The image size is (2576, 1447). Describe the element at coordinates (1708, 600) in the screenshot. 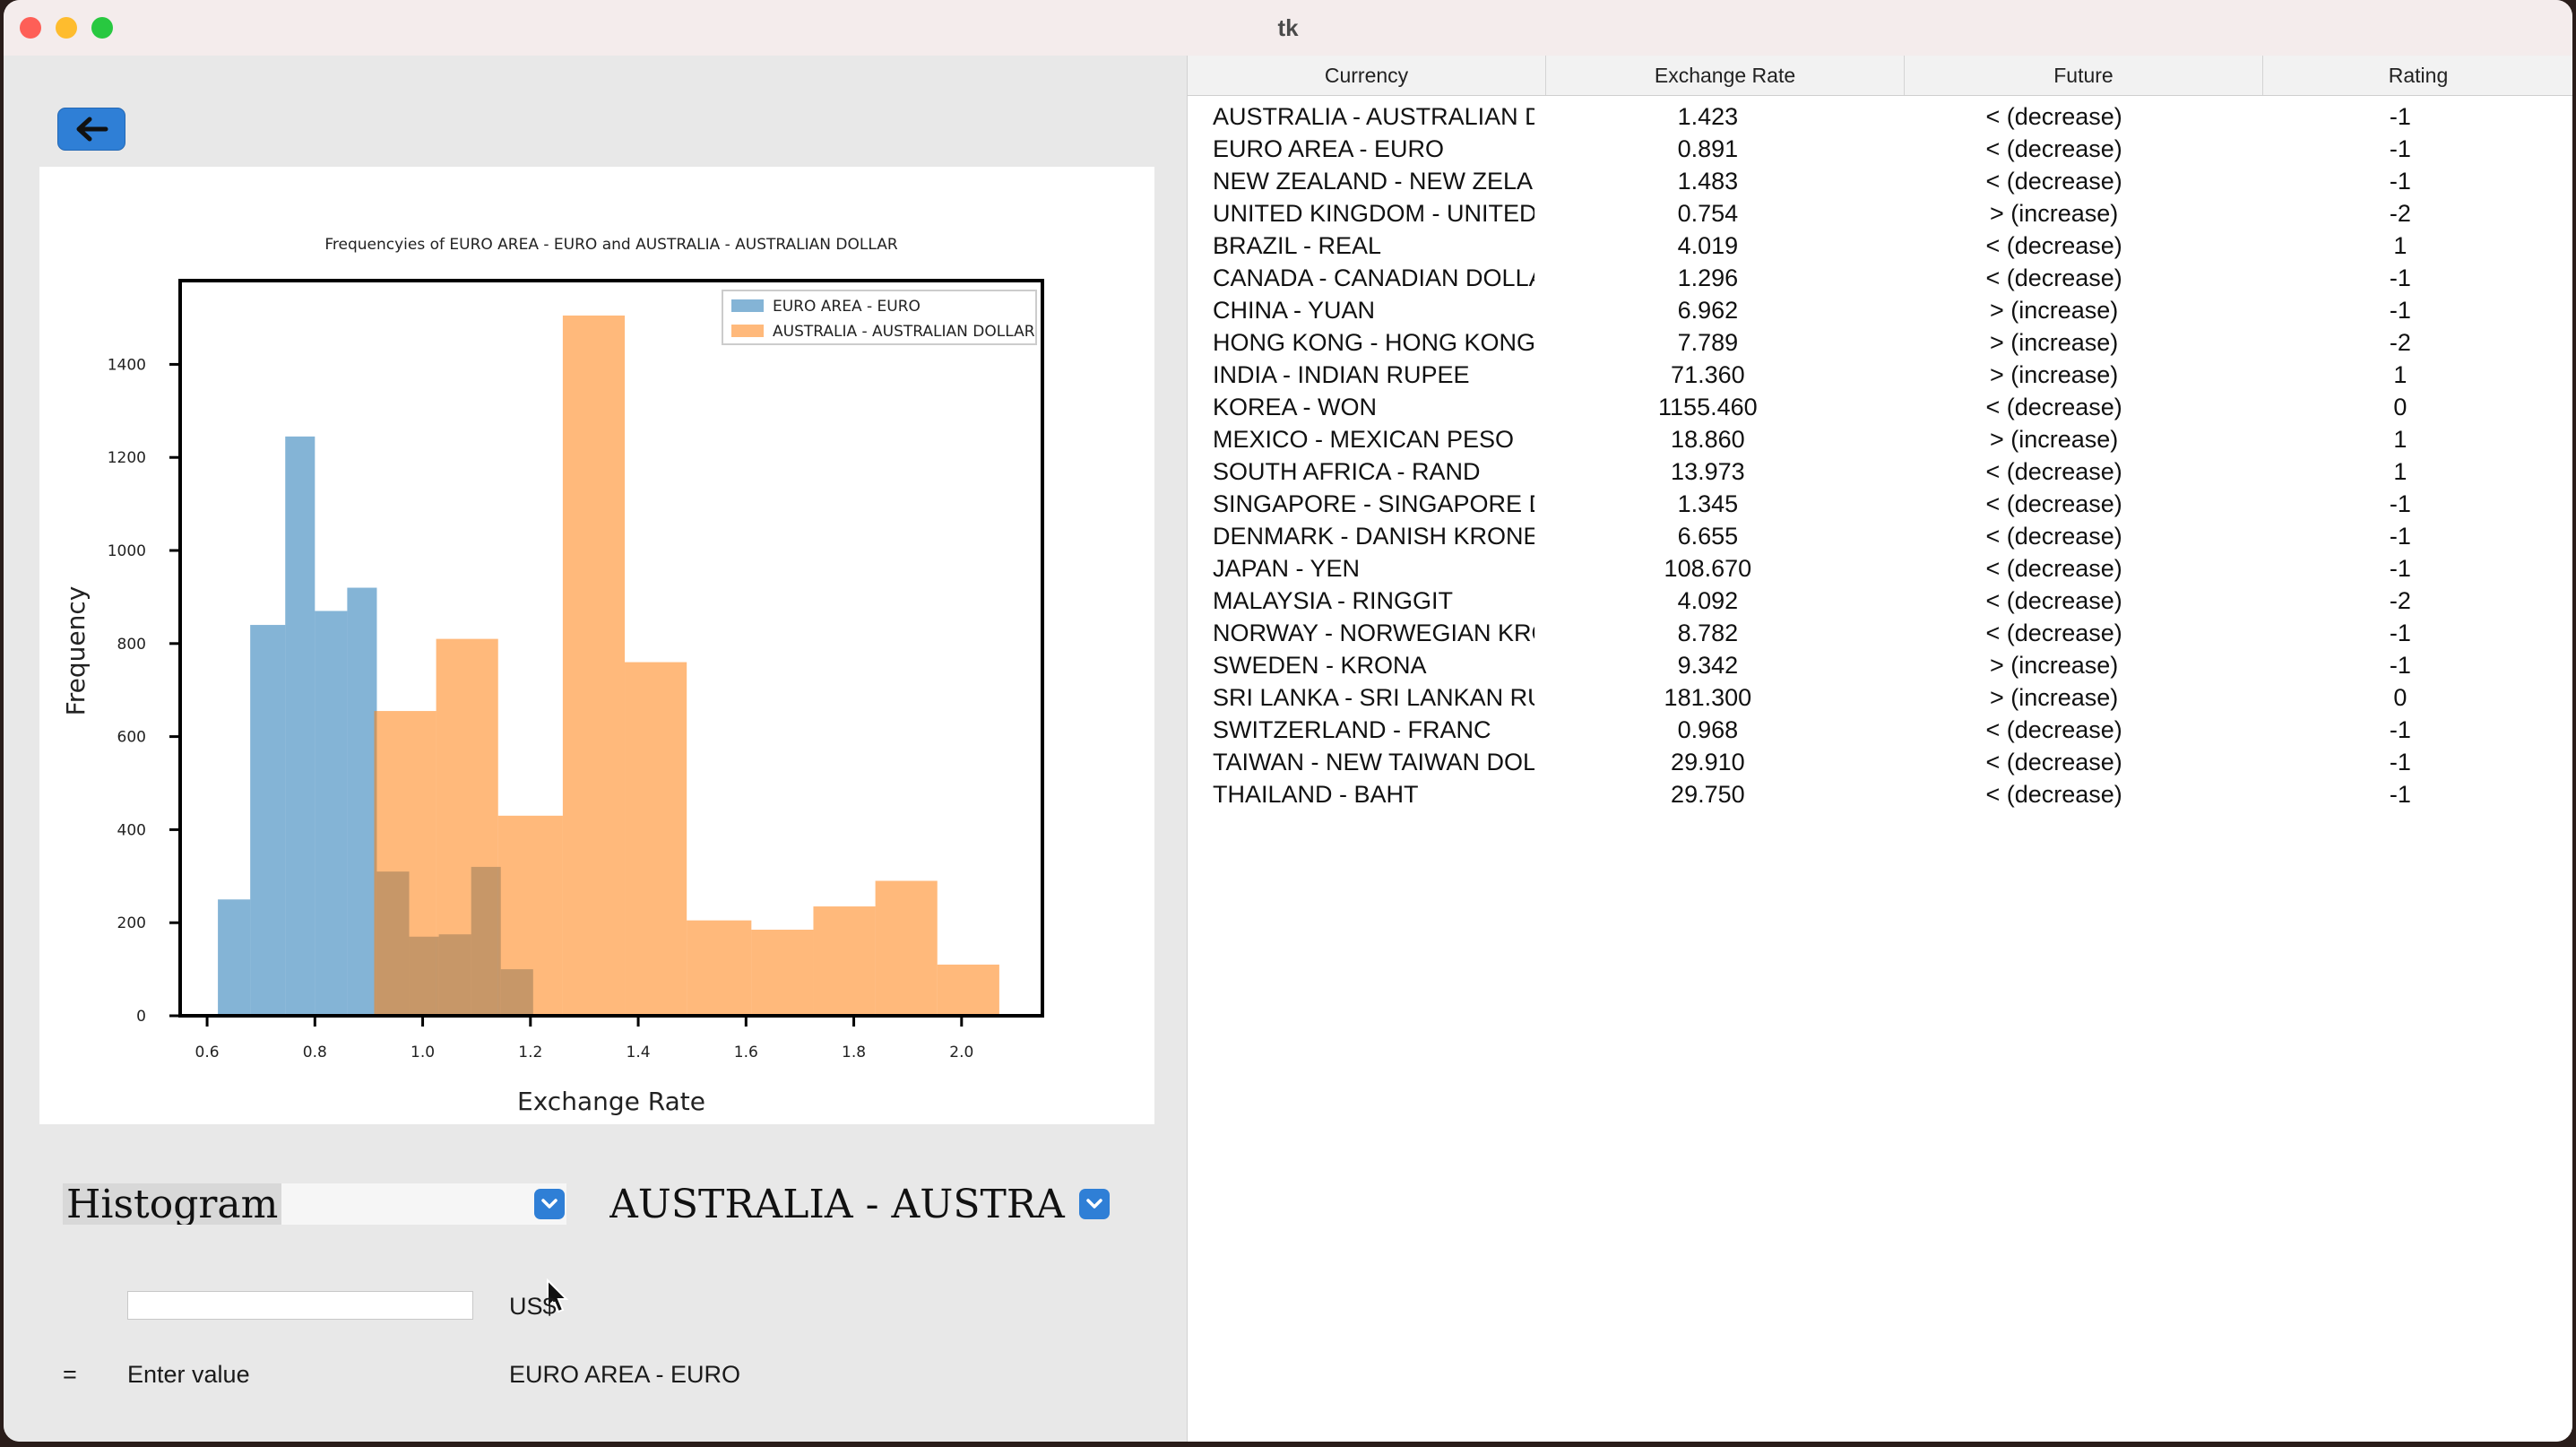

I see `cell-exchange-rate: 4.092` at that location.